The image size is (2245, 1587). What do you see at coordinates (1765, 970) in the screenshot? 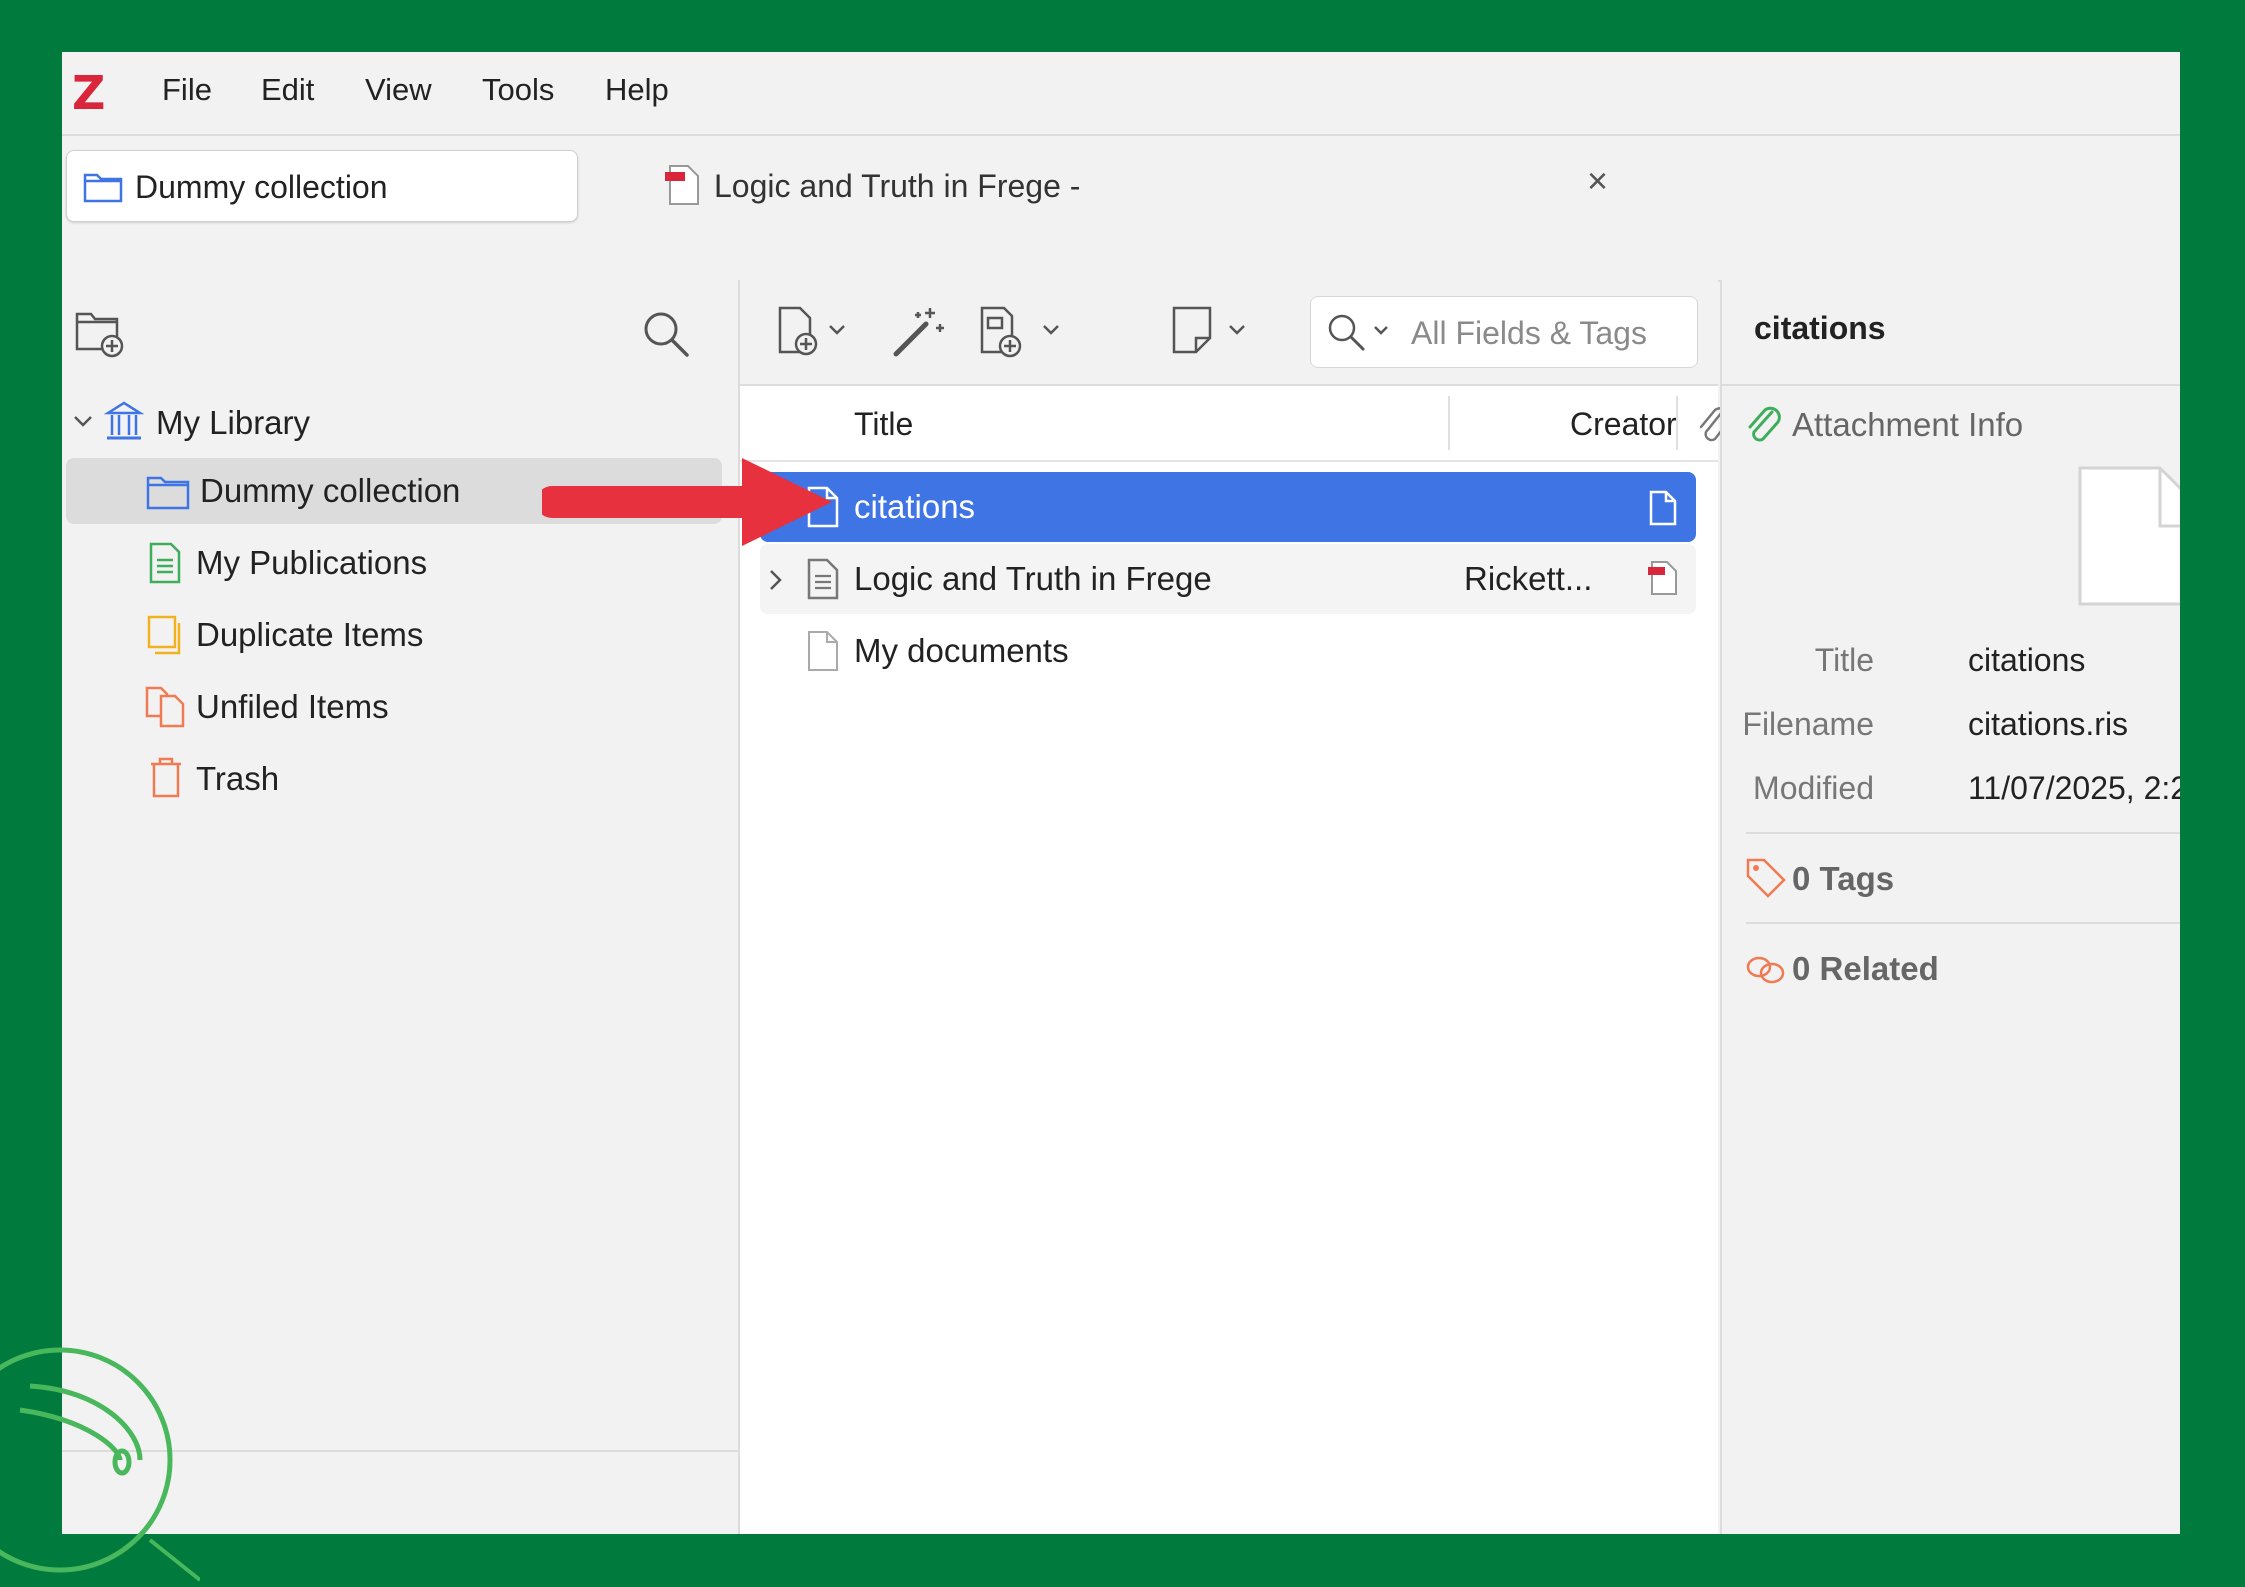
I see `related-icon` at bounding box center [1765, 970].